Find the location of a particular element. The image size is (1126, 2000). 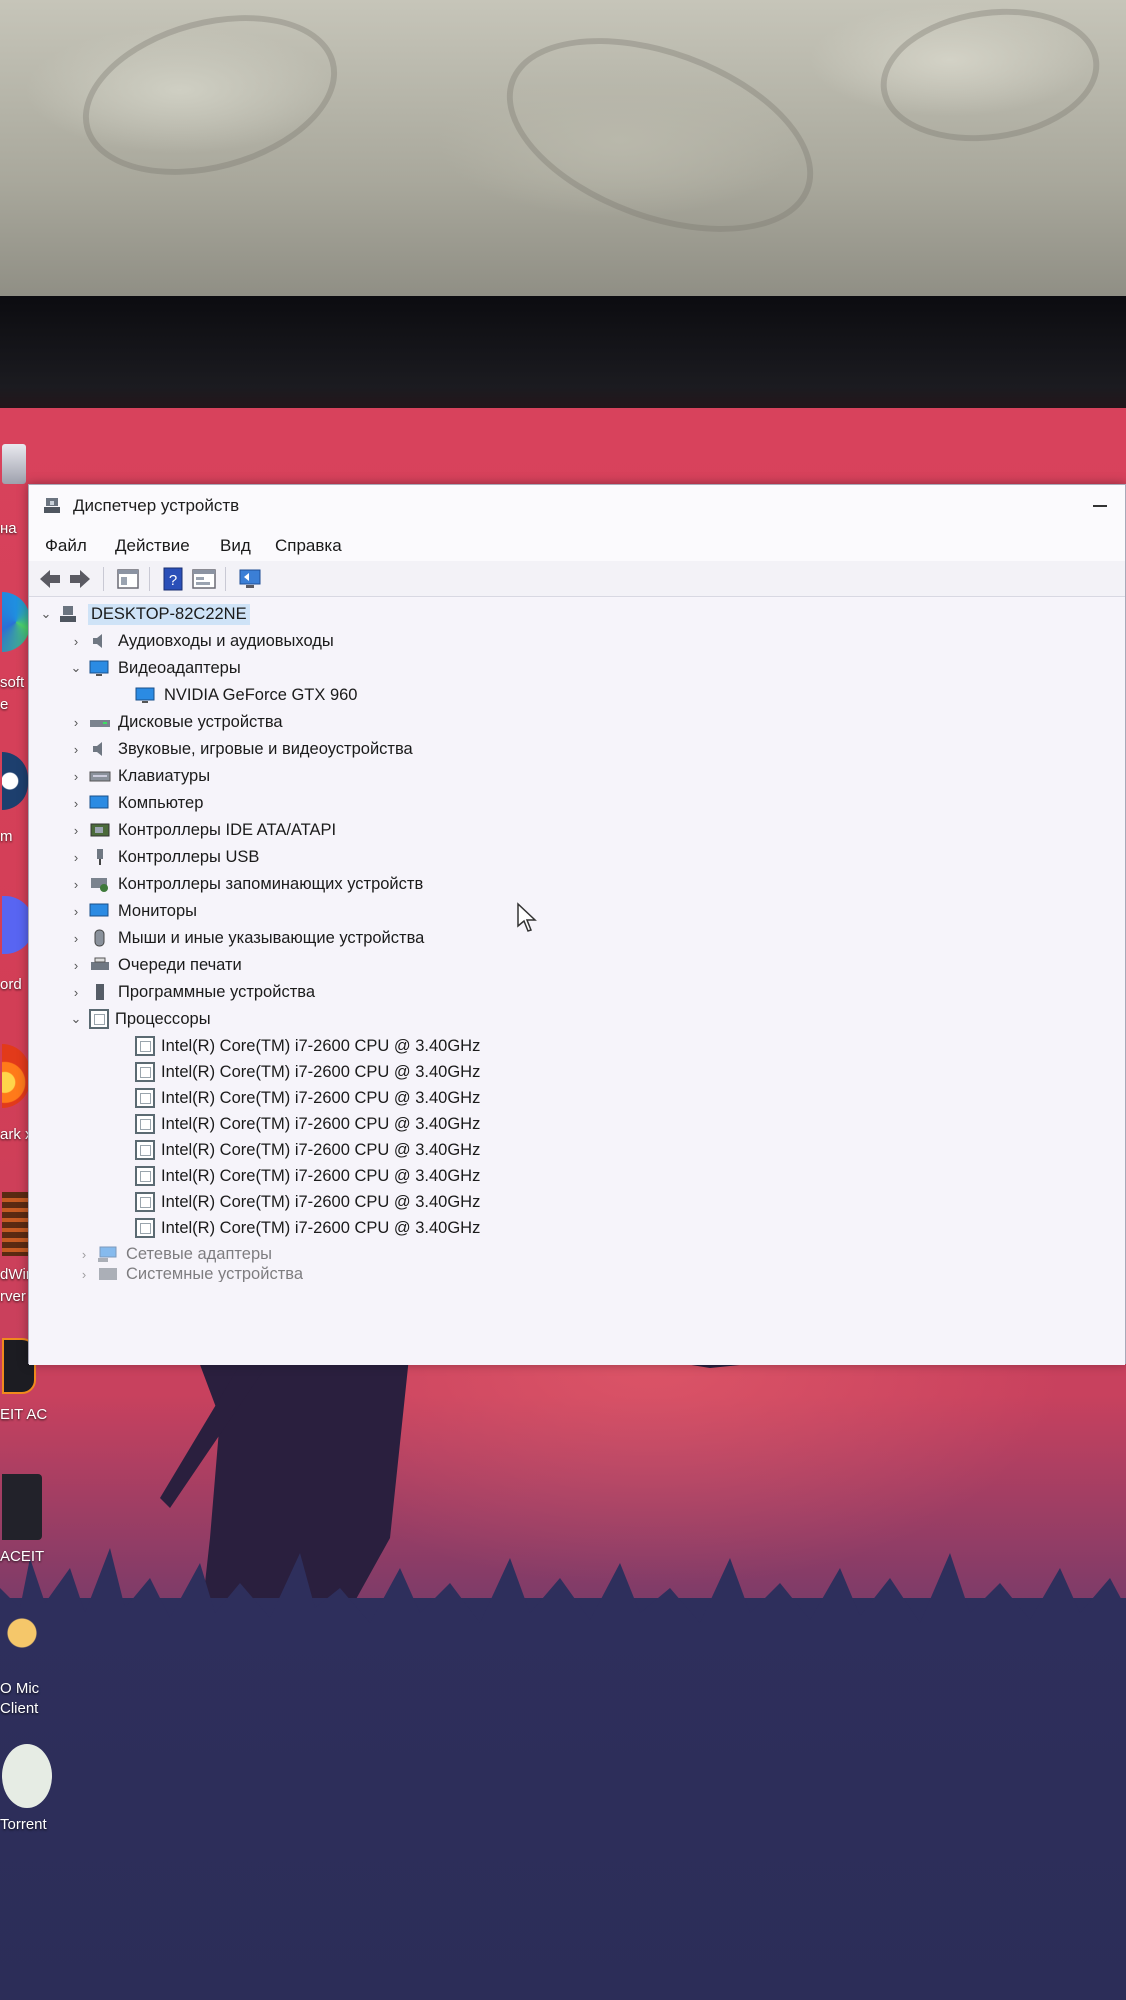

category-label: Клавиатуры is located at coordinates (164, 775).